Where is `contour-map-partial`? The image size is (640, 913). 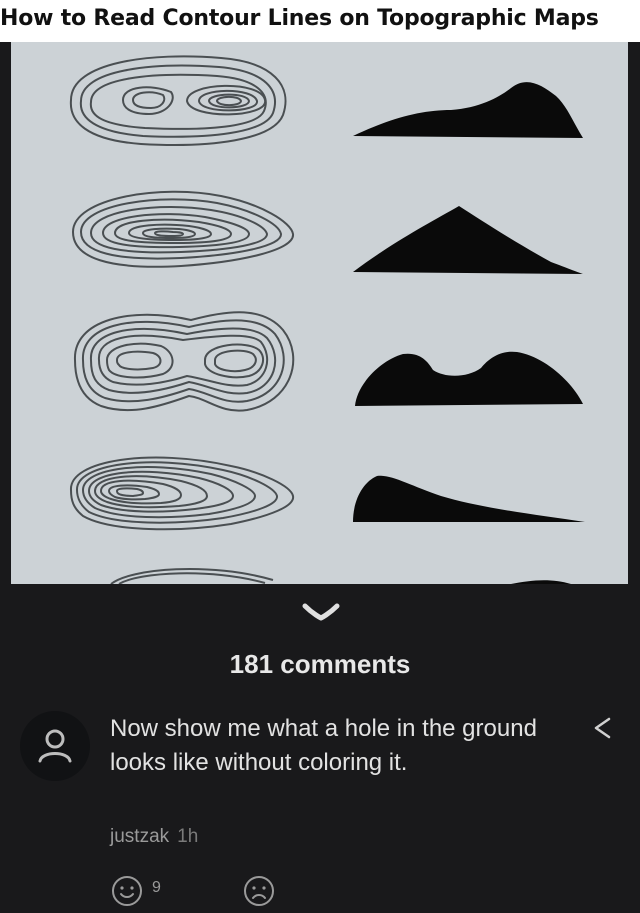 contour-map-partial is located at coordinates (192, 575).